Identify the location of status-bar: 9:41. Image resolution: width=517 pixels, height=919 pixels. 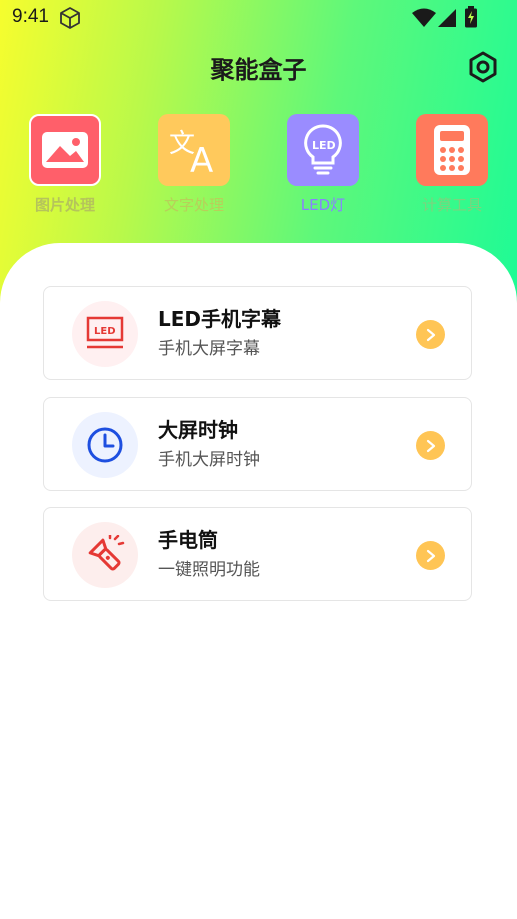
(258, 18).